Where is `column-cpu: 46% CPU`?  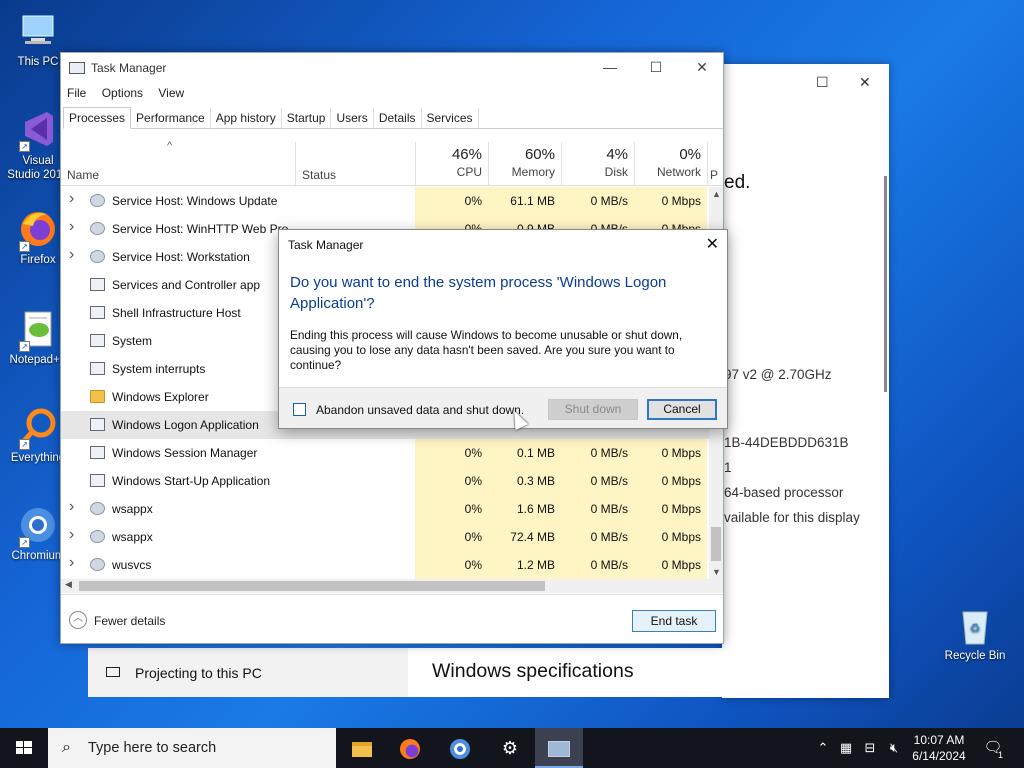
column-cpu: 46% CPU is located at coordinates (451, 164).